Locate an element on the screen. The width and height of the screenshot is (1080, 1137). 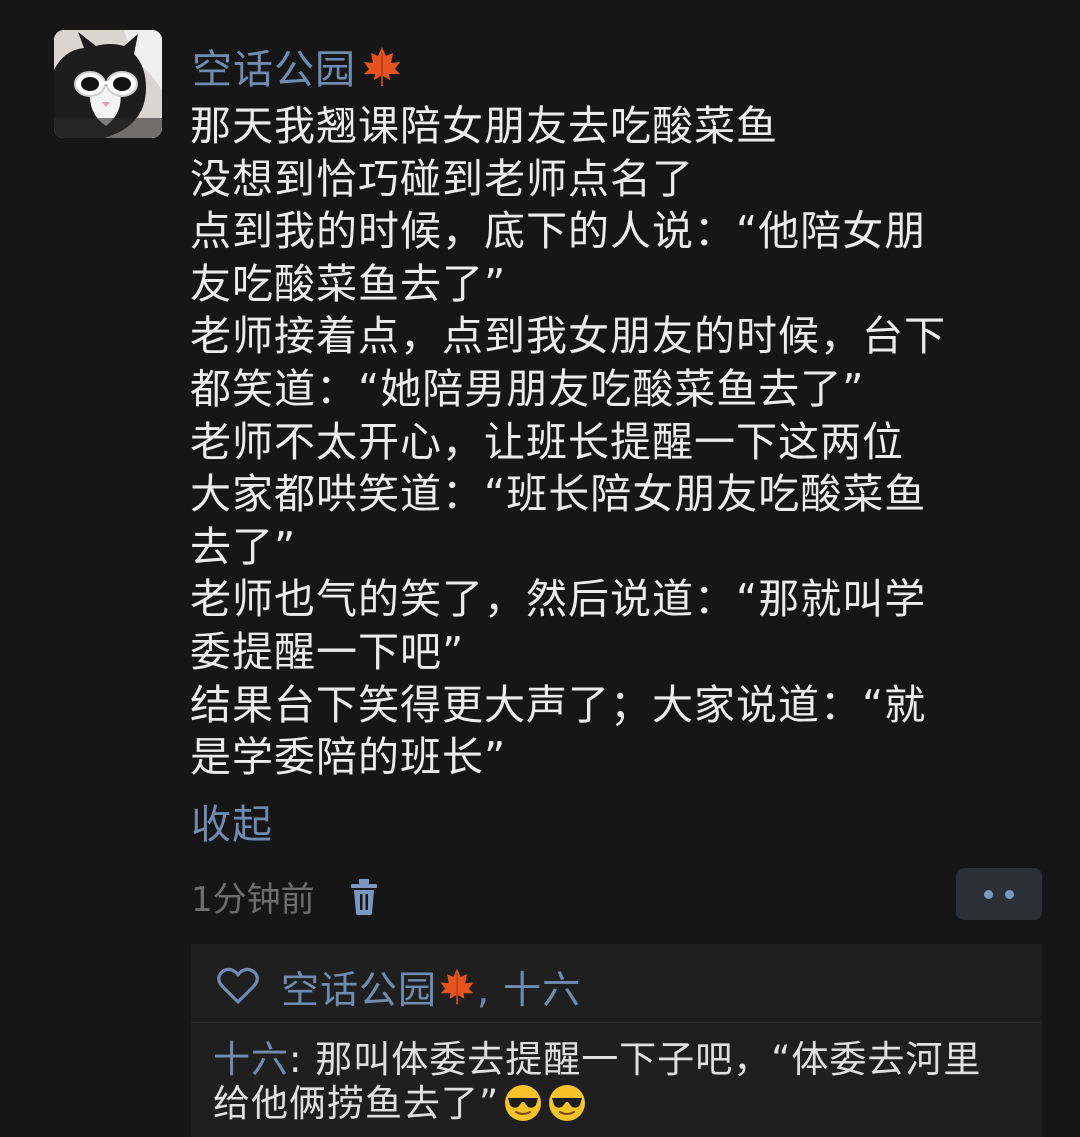
liker-name: 空话公园 is located at coordinates (359, 986).